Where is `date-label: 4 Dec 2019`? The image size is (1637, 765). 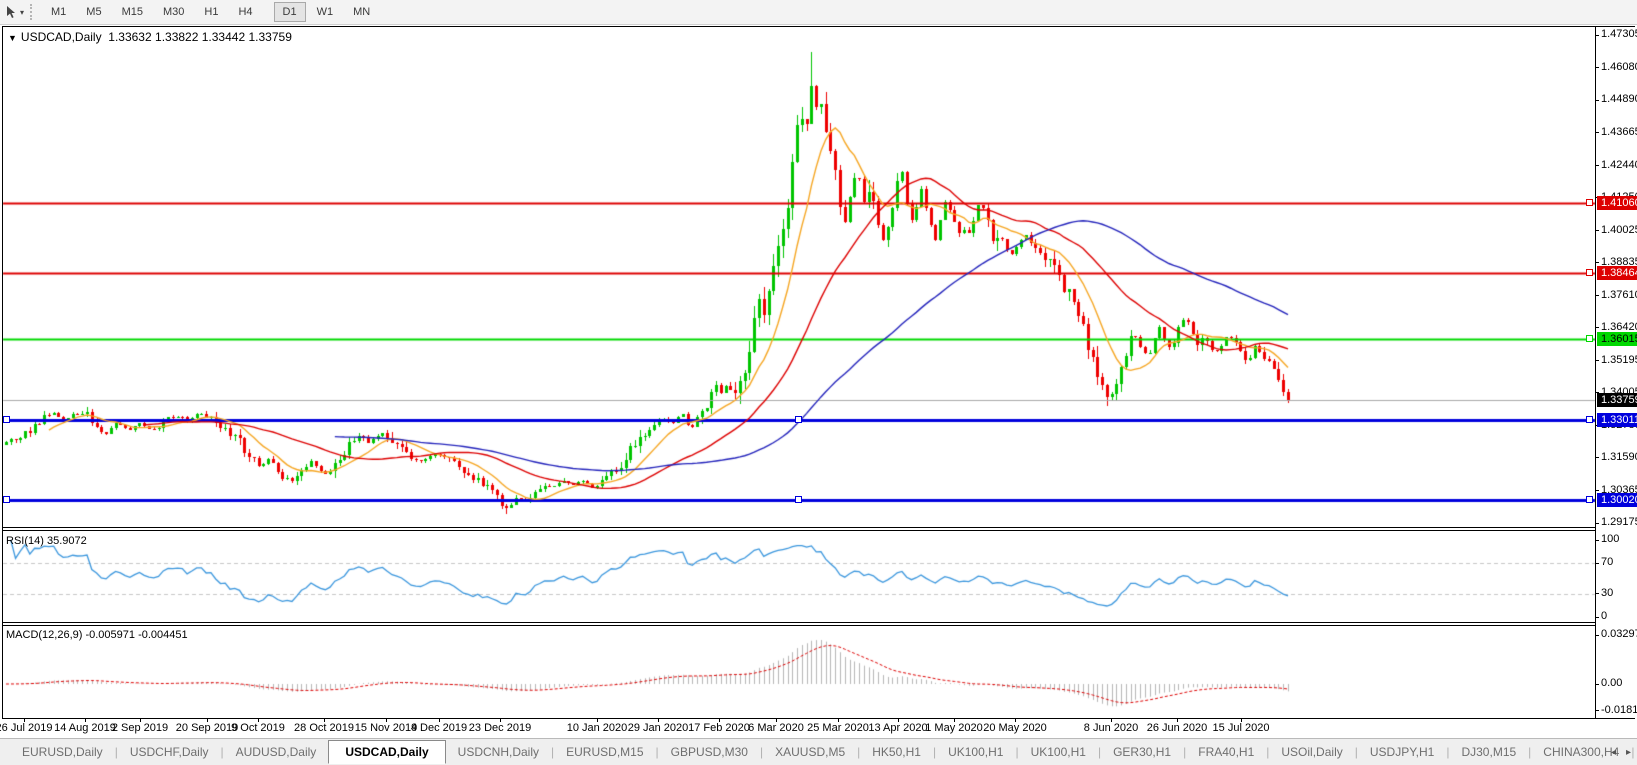
date-label: 4 Dec 2019 is located at coordinates (439, 728).